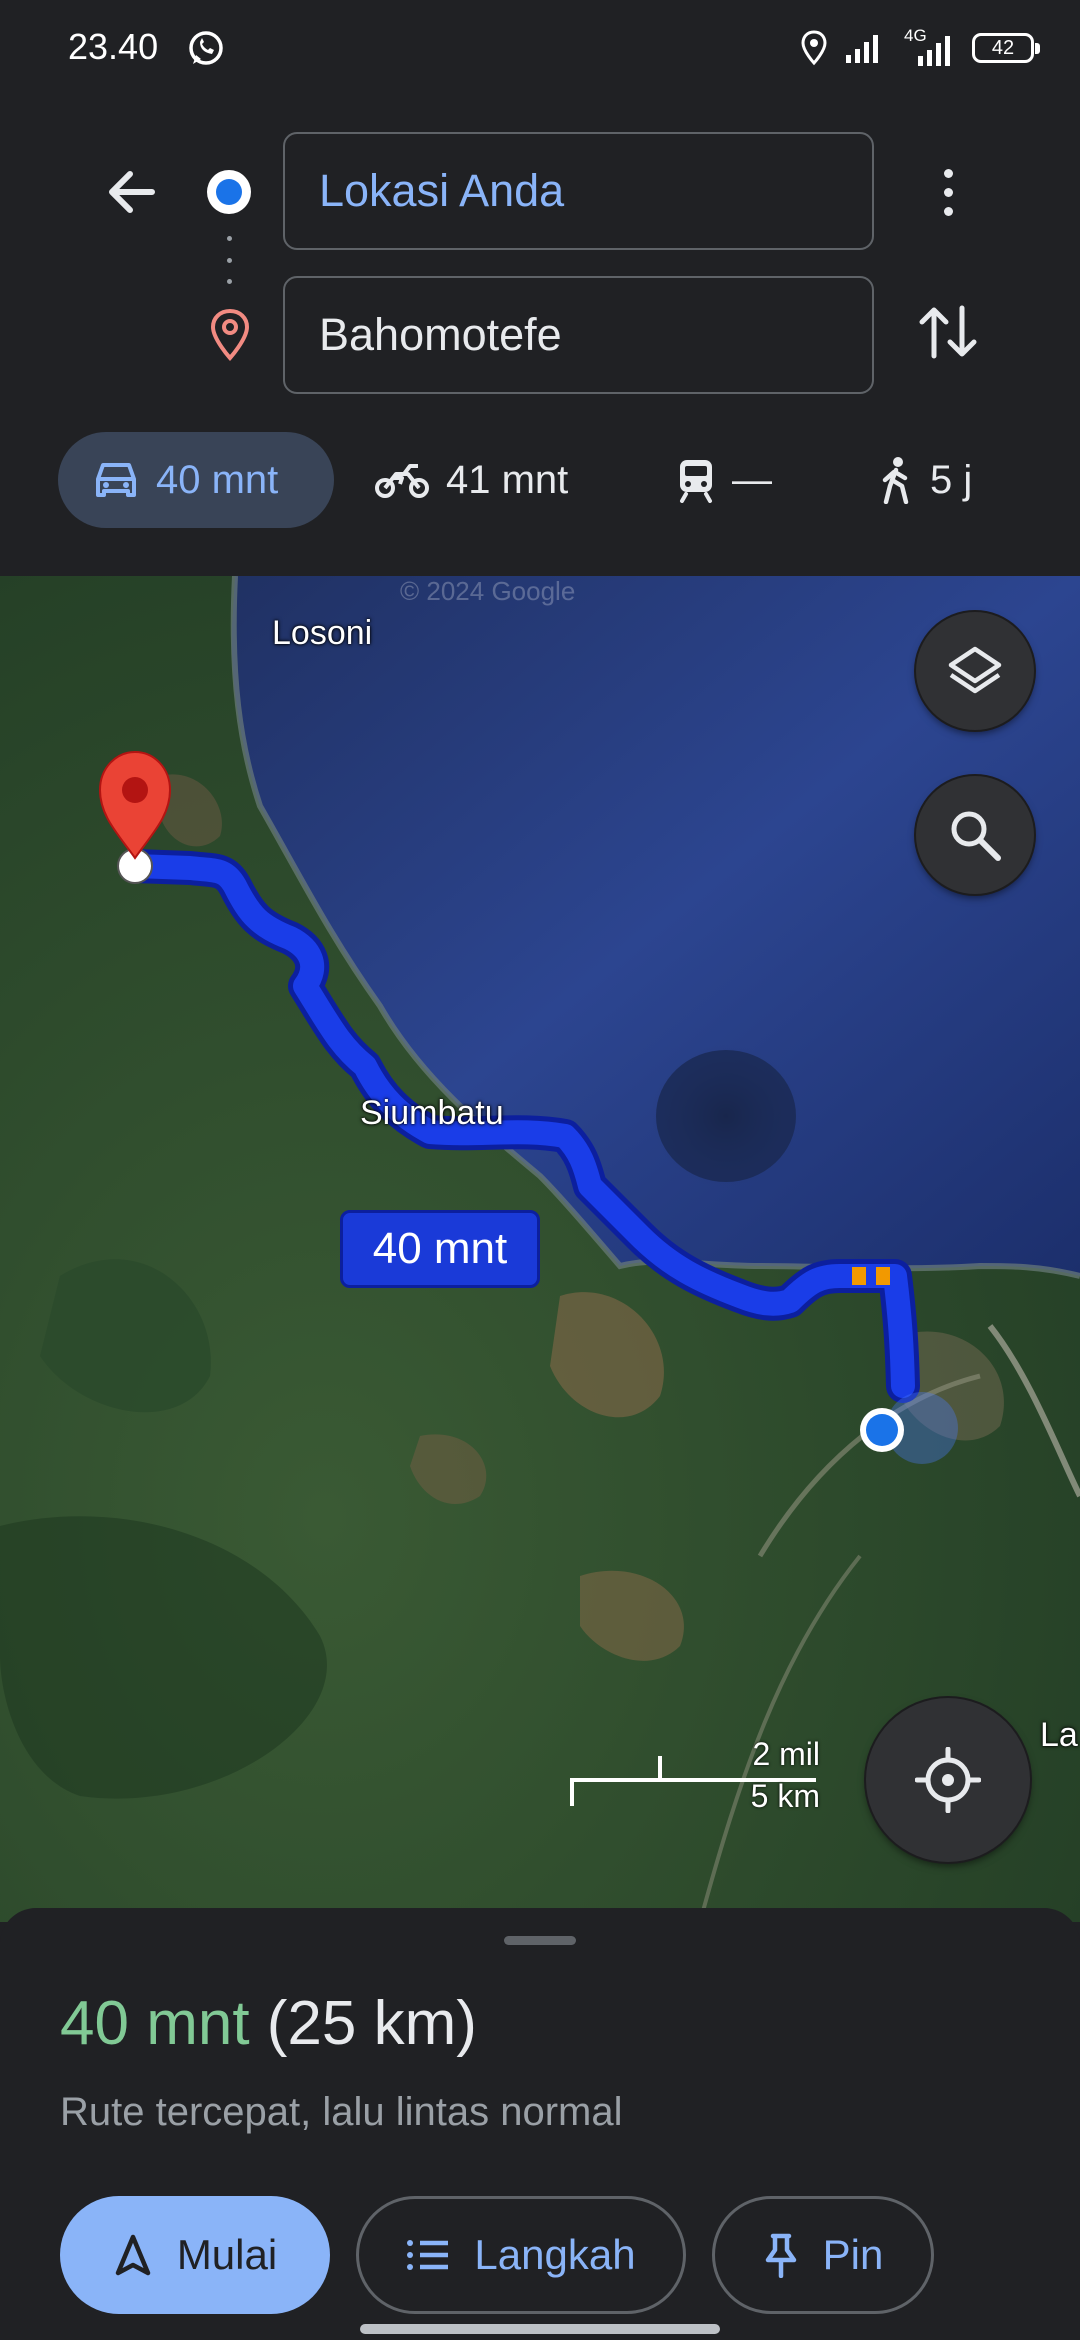  Describe the element at coordinates (227, 2254) in the screenshot. I see `start-label: Mulai` at that location.